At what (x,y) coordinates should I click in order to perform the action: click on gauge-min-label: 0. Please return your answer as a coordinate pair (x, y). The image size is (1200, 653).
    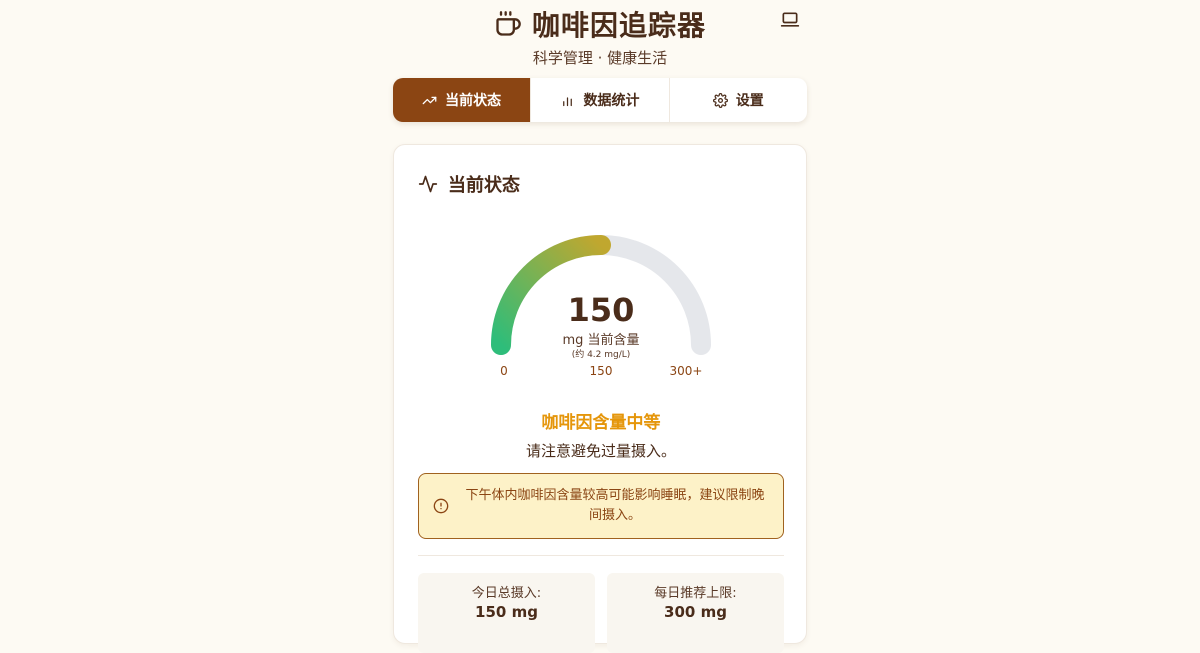
    Looking at the image, I should click on (504, 371).